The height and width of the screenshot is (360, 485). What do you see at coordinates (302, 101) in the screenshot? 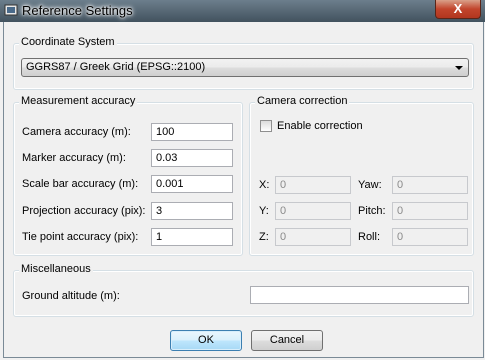
I see `camera-correction-group-label: Camera correction` at bounding box center [302, 101].